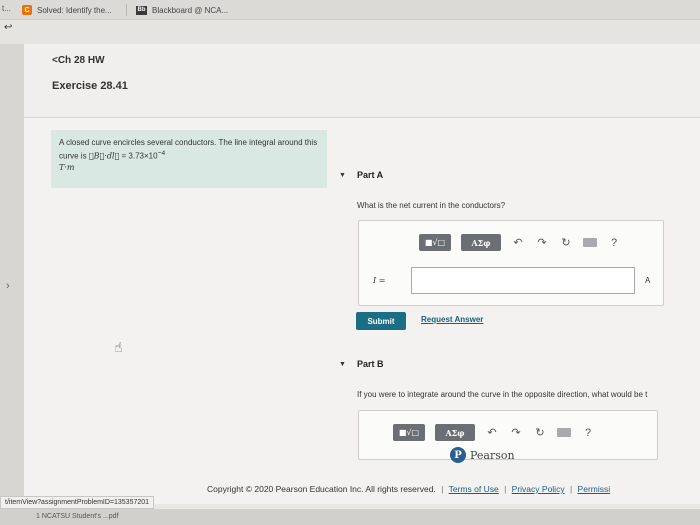 The width and height of the screenshot is (700, 525). I want to click on blackboard-favicon-icon: Bb, so click(141, 10).